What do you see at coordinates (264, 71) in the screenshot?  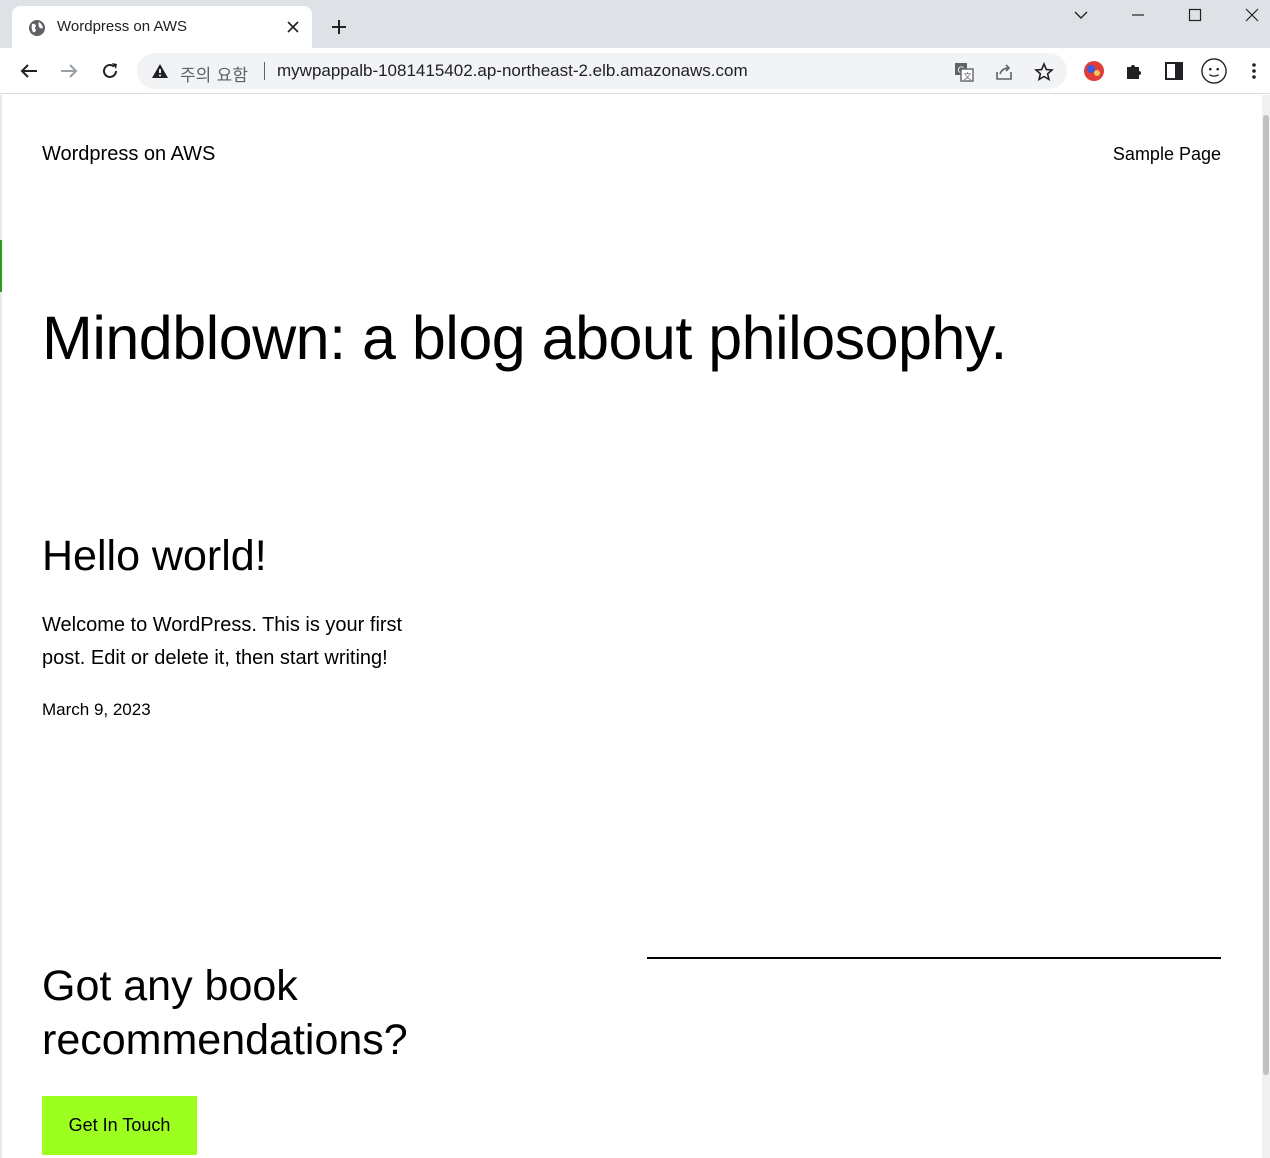 I see `omnibox-separator` at bounding box center [264, 71].